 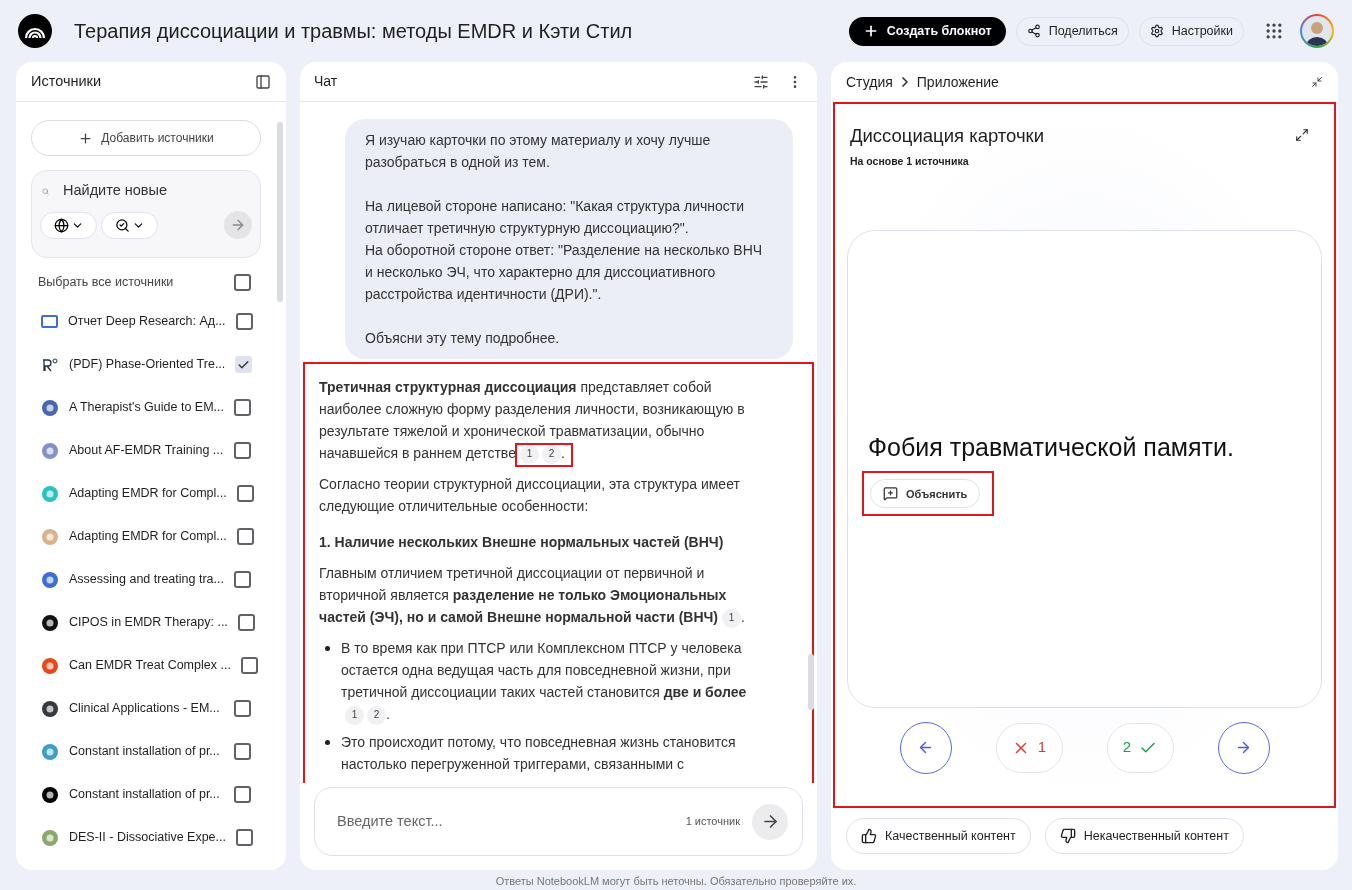 I want to click on panel-title: Чат, so click(x=326, y=81).